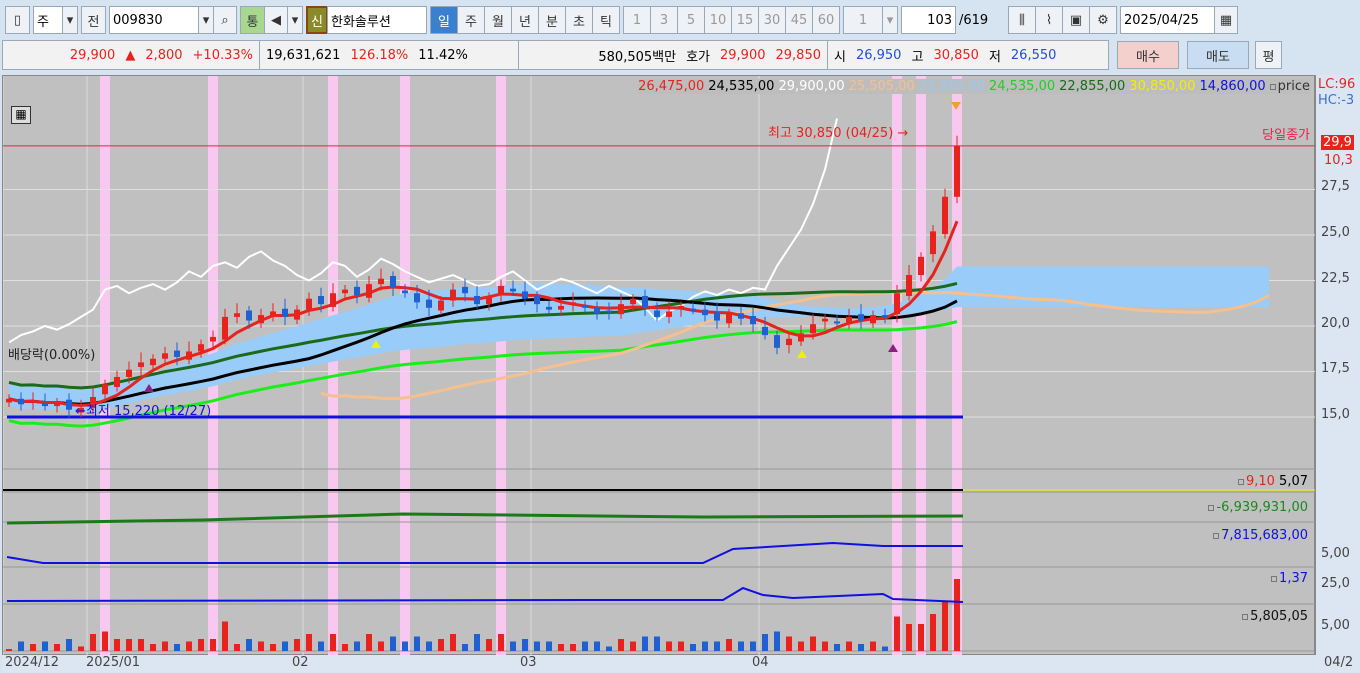 The height and width of the screenshot is (673, 1360). I want to click on search-icon: ⌕, so click(225, 20).